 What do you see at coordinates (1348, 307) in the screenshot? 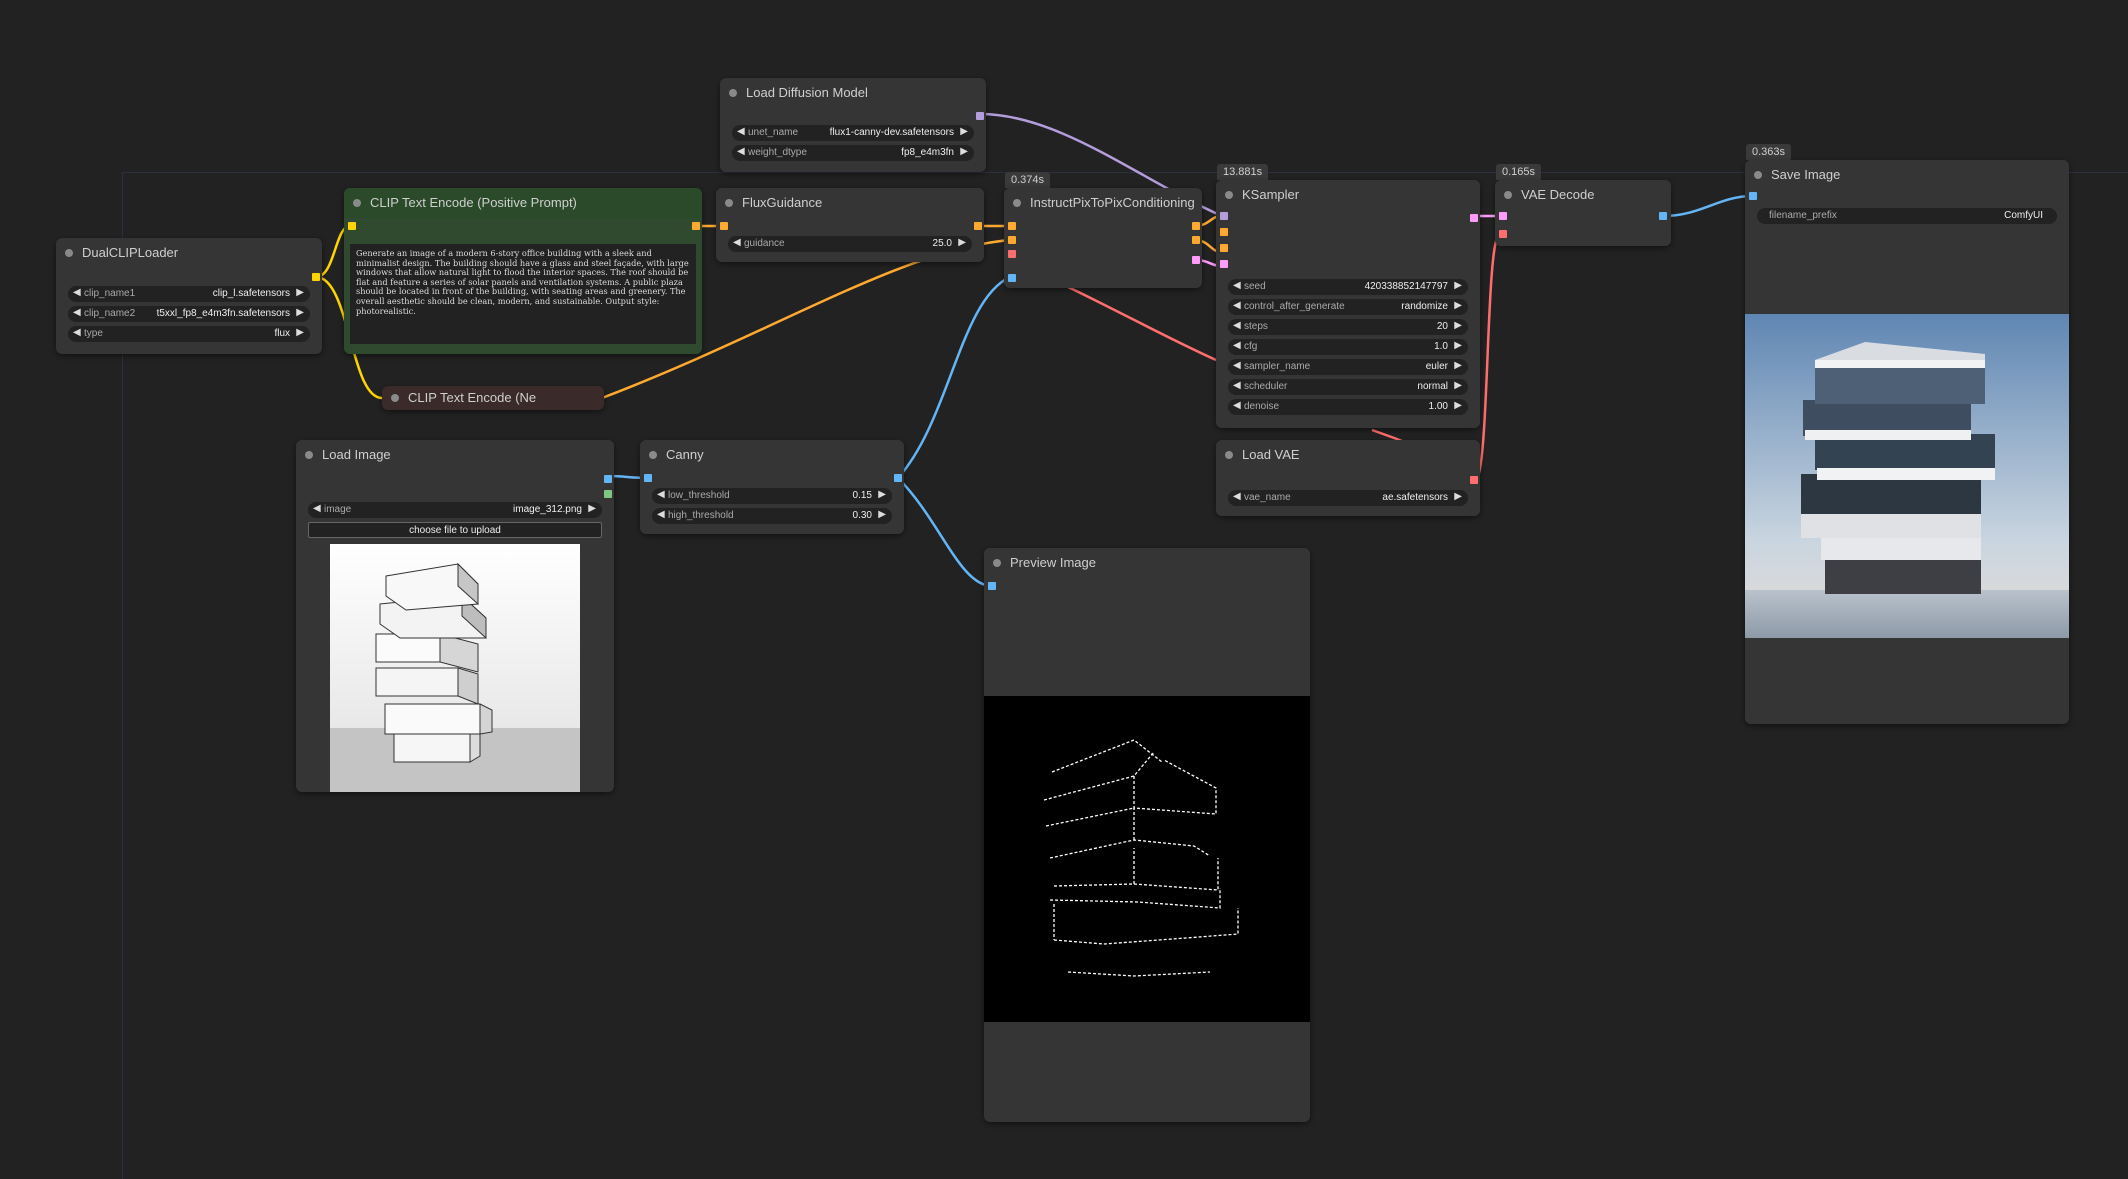
I see `widget-control-after-generate: ◀ control_after_generate randomize ▶` at bounding box center [1348, 307].